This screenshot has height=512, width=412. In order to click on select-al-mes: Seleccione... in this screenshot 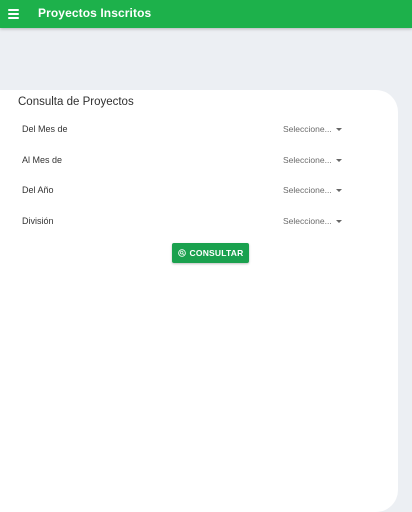, I will do `click(314, 161)`.